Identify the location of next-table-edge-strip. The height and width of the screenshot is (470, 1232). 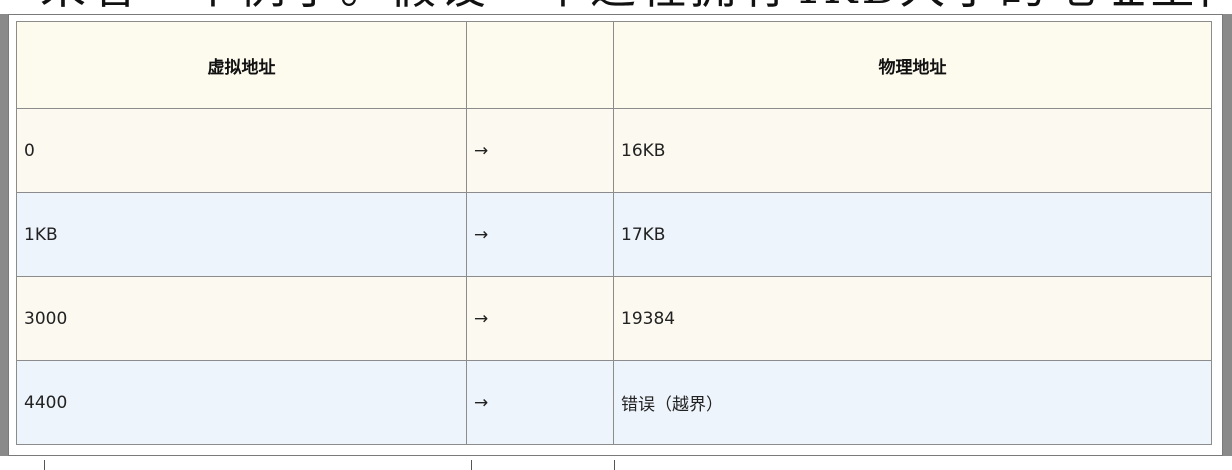
(616, 463).